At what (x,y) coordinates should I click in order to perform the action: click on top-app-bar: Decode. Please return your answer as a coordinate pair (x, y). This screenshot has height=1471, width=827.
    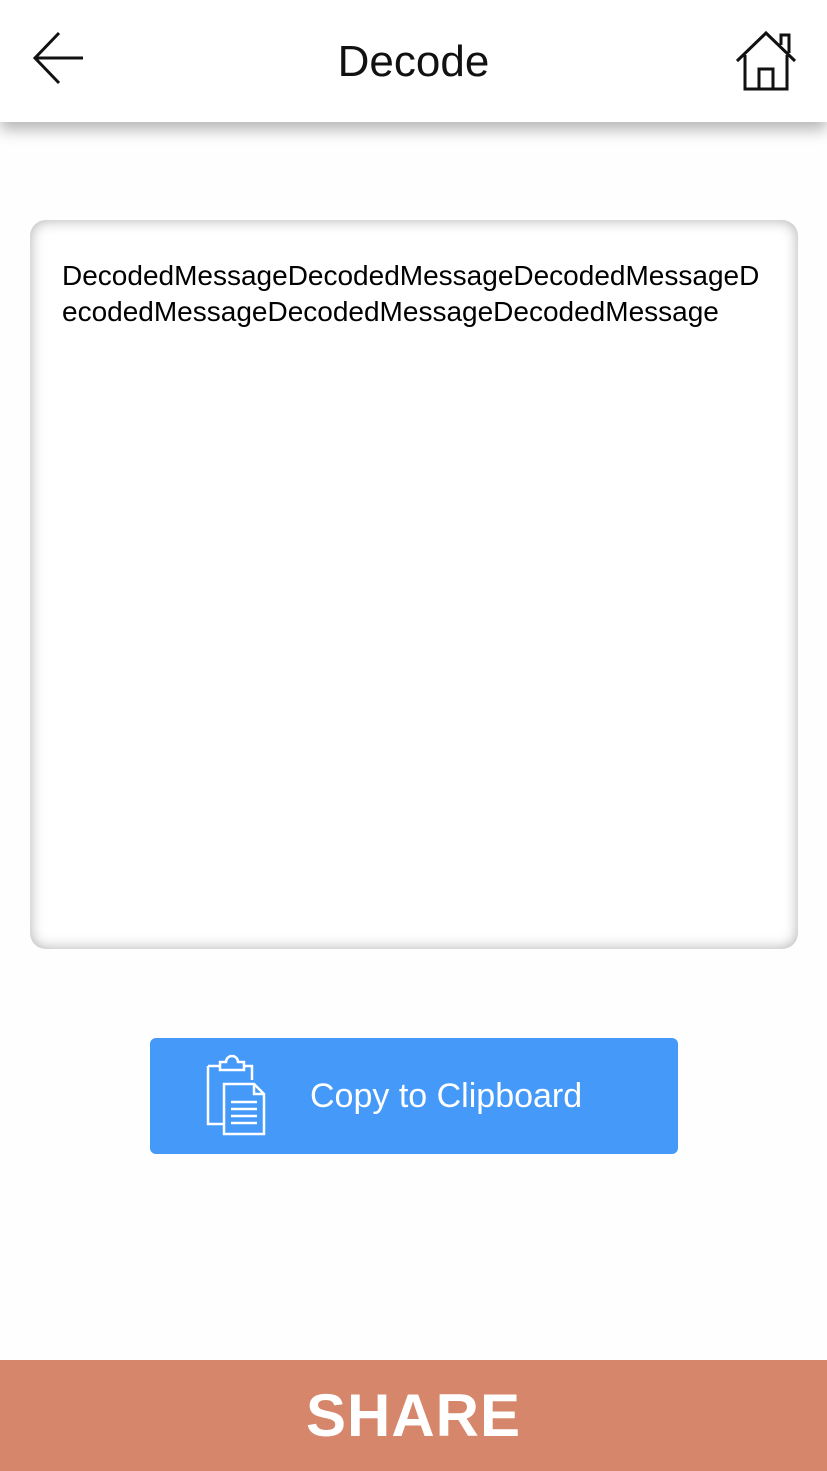
    Looking at the image, I should click on (413, 61).